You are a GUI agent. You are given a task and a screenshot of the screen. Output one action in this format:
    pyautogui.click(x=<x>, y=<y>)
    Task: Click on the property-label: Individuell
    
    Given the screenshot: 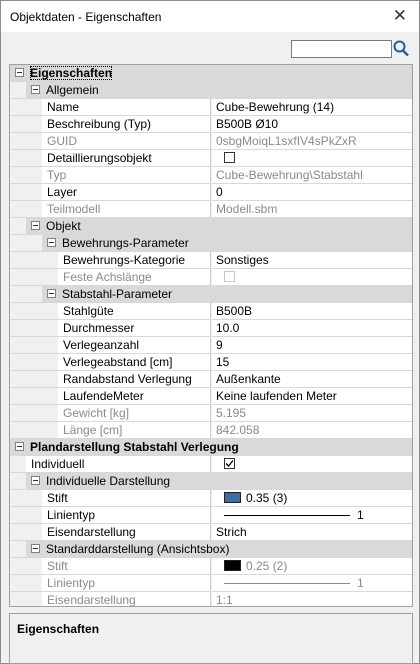 What is the action you would take?
    pyautogui.click(x=58, y=464)
    